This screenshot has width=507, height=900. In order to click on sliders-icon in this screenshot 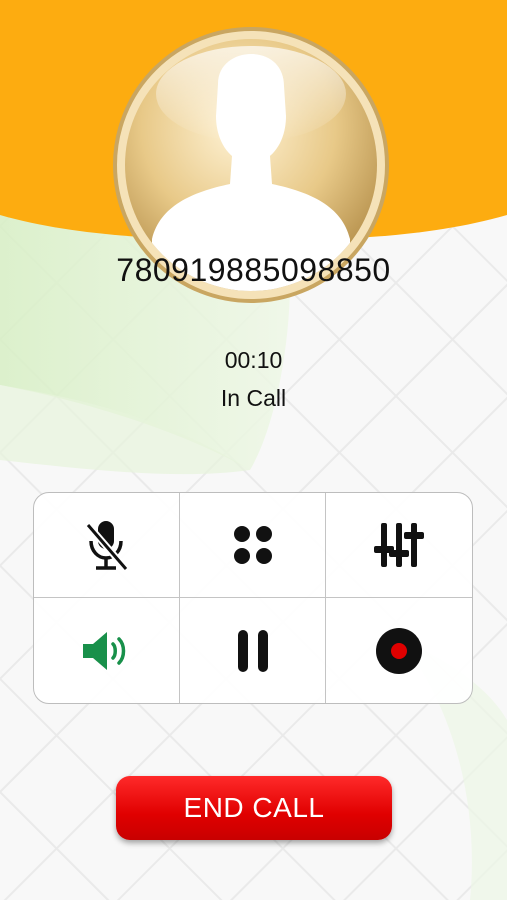, I will do `click(399, 545)`.